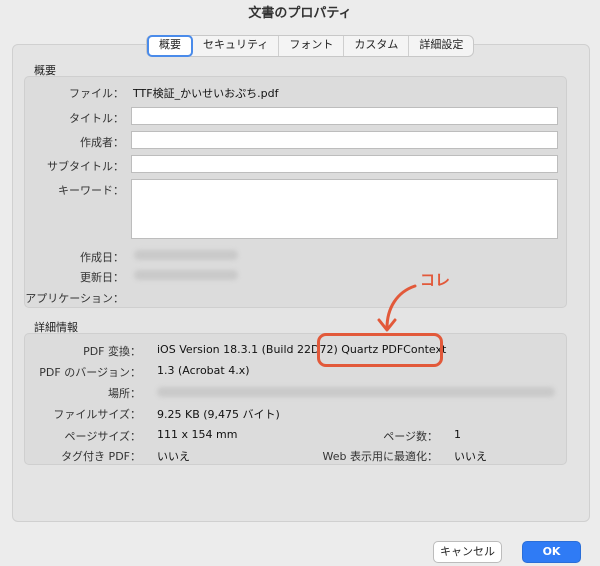 This screenshot has width=600, height=566. Describe the element at coordinates (101, 456) in the screenshot. I see `tagged-pdf-label: タグ付き PDF：` at that location.